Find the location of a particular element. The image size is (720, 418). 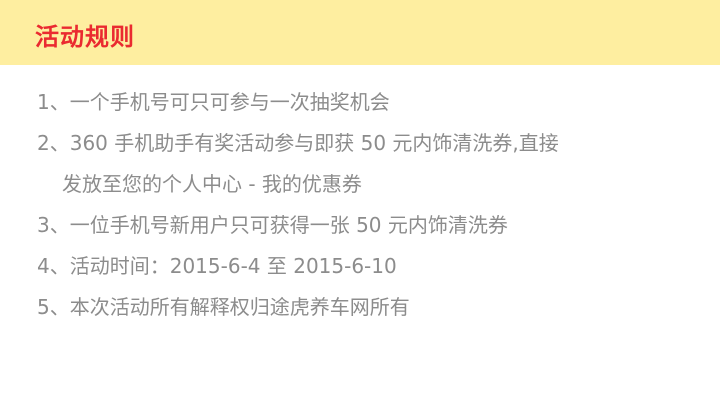

rule-item: 2、360 手机助手有奖活动参与即获 50 元内饰清洗券,直接 is located at coordinates (298, 143).